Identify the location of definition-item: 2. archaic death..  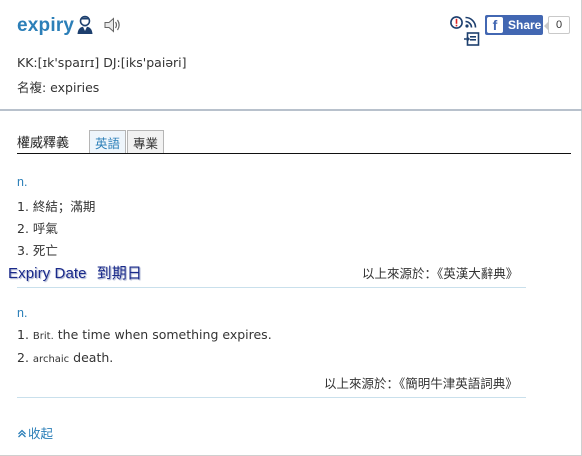
(65, 357).